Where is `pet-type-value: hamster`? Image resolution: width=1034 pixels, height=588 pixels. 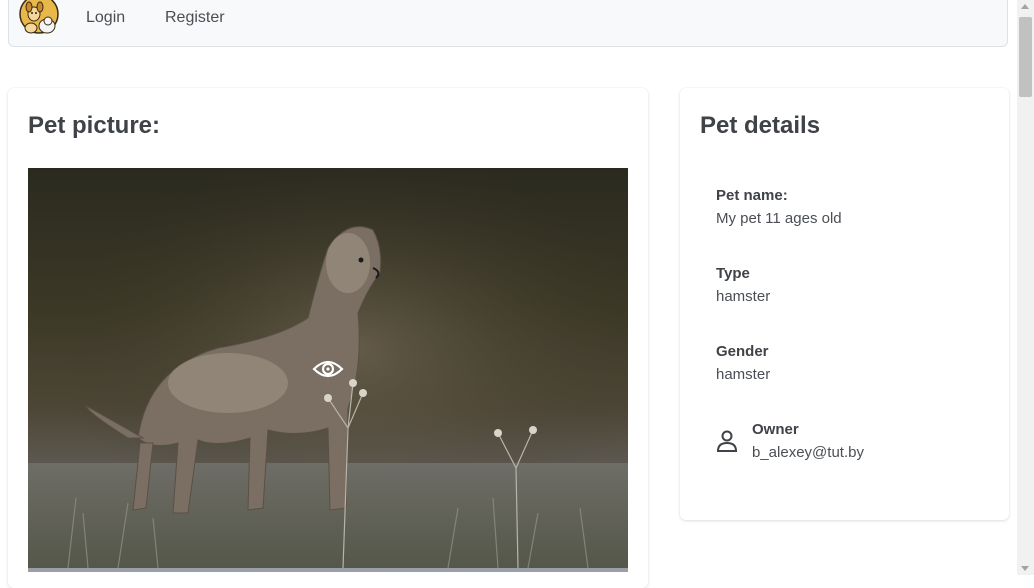
pet-type-value: hamster is located at coordinates (743, 296).